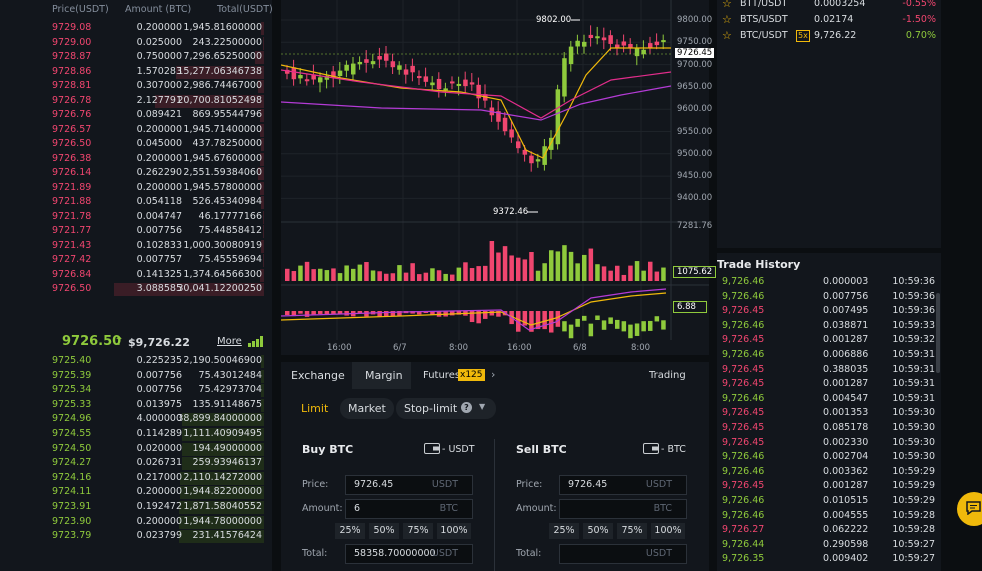 This screenshot has height=571, width=982. I want to click on sell-amount-input: BTC, so click(623, 509).